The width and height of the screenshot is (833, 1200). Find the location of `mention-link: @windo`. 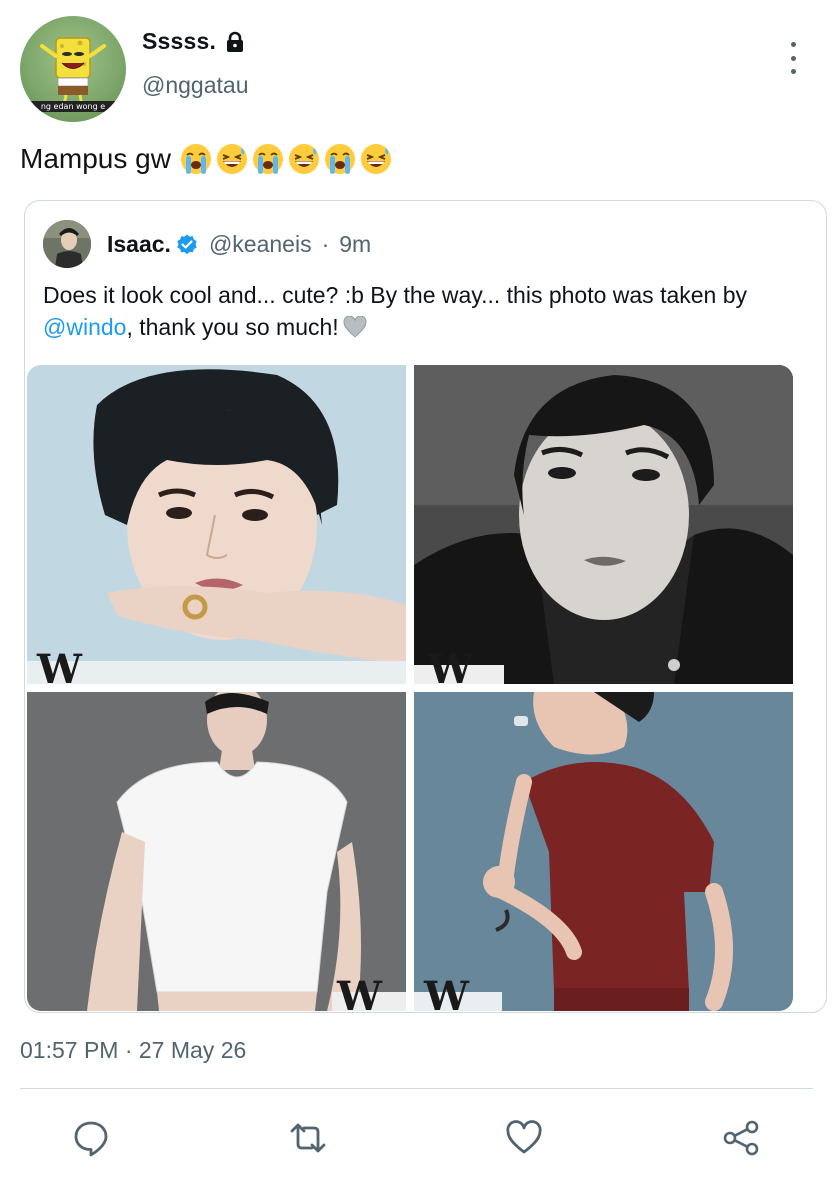

mention-link: @windo is located at coordinates (84, 327).